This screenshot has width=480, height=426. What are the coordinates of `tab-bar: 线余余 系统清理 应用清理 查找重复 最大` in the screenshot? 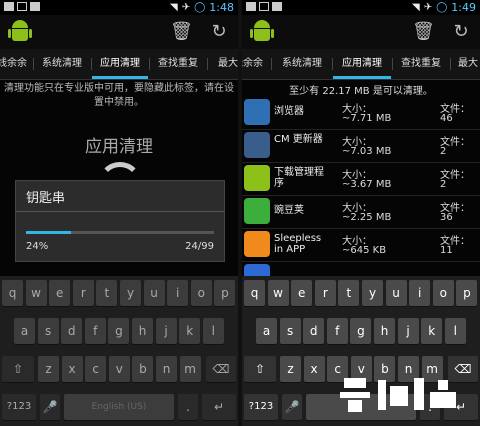 It's located at (361, 64).